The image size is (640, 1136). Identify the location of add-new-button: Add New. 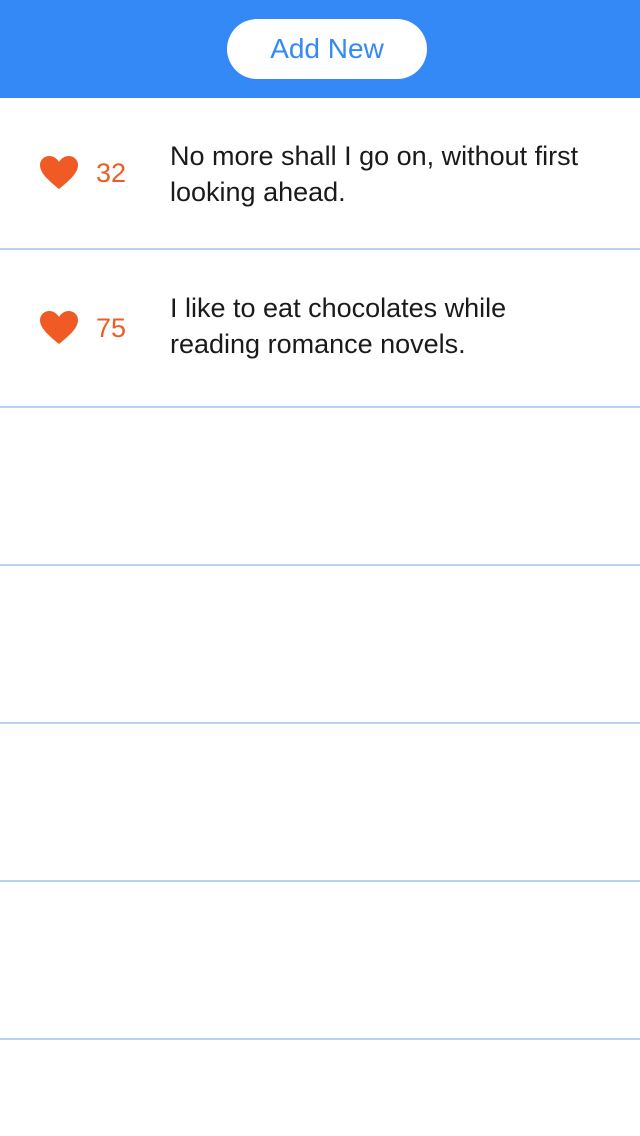
(327, 49).